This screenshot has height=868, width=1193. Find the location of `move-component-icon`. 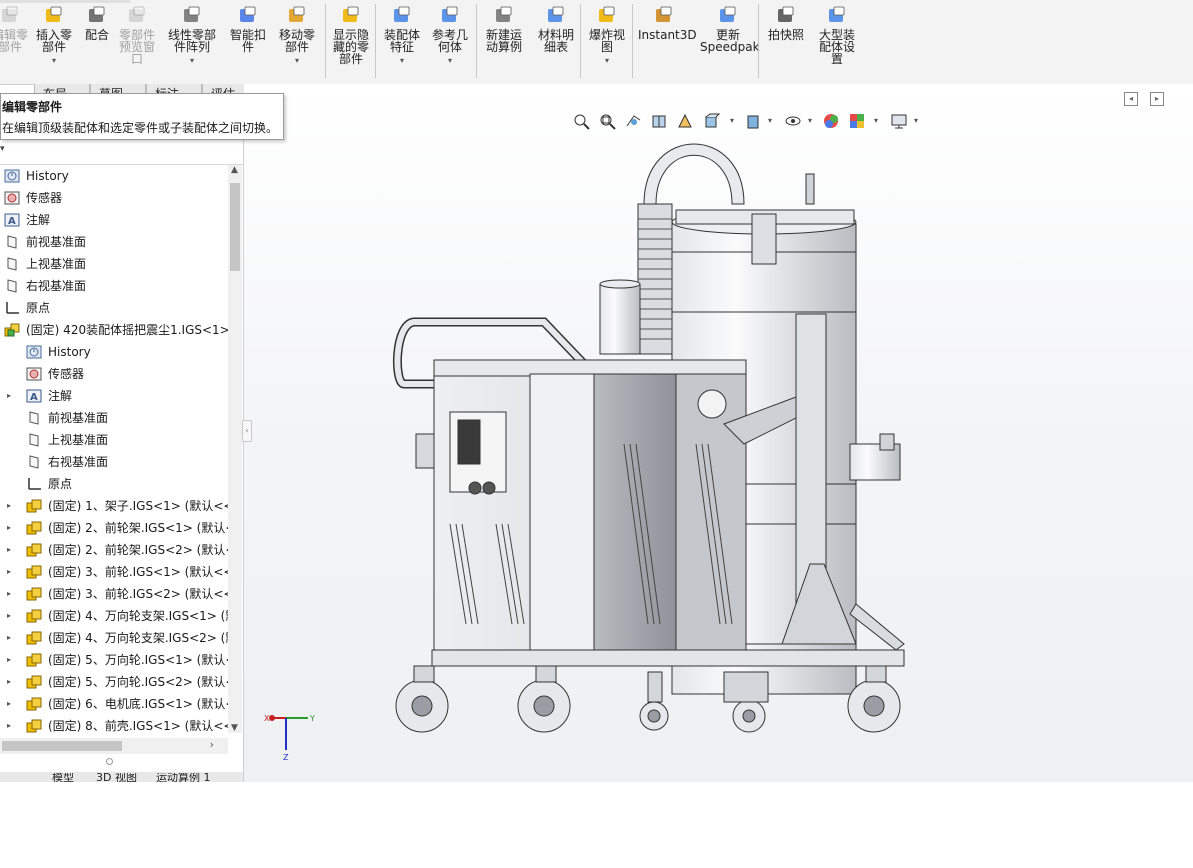

move-component-icon is located at coordinates (297, 14).